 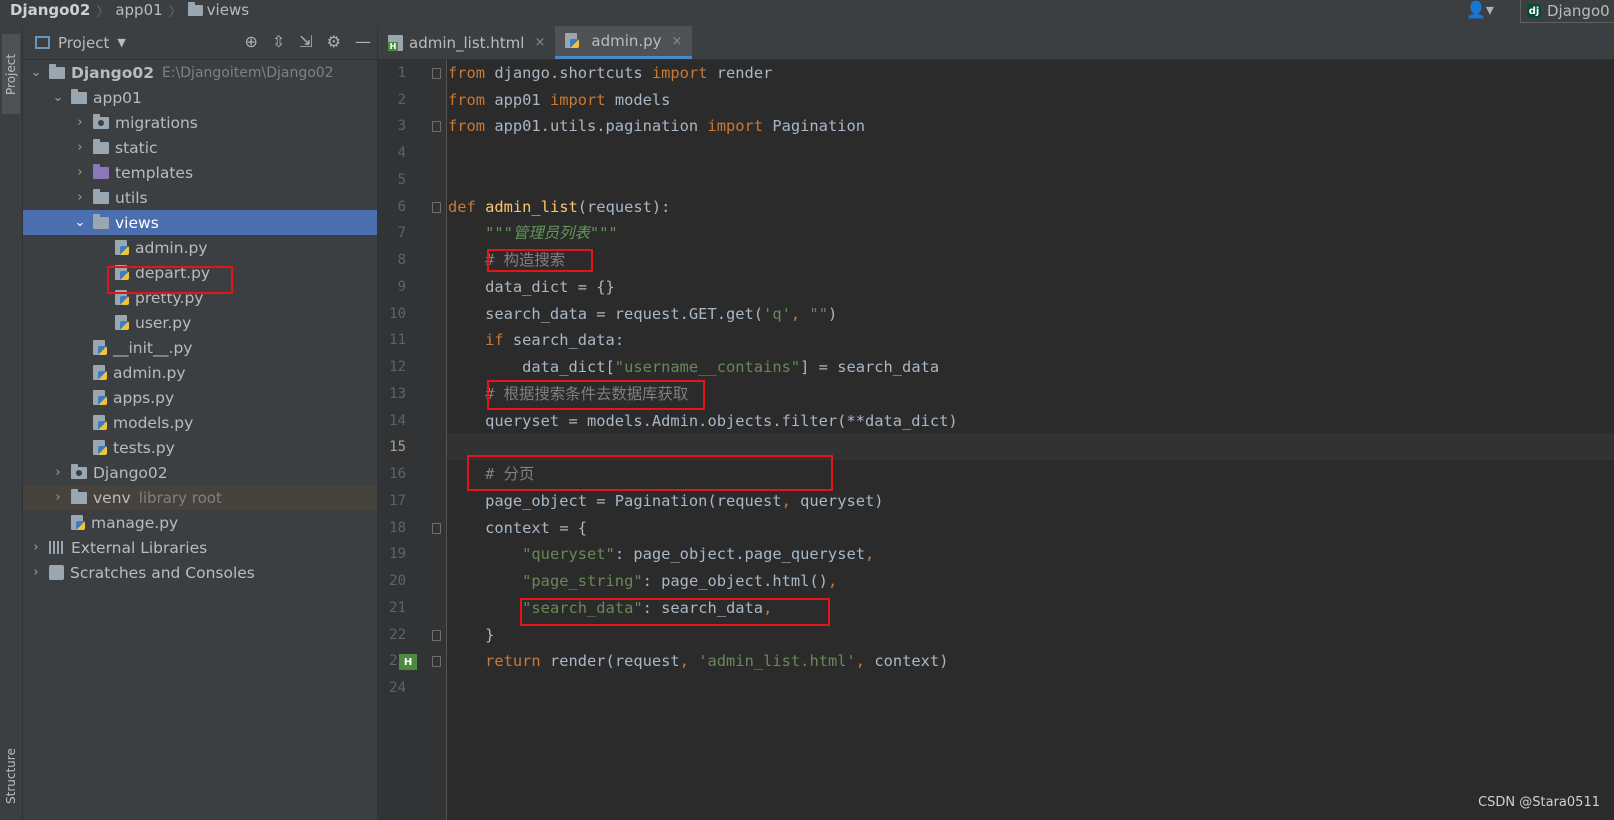 I want to click on collapse-all-icon: ⇲, so click(x=305, y=41).